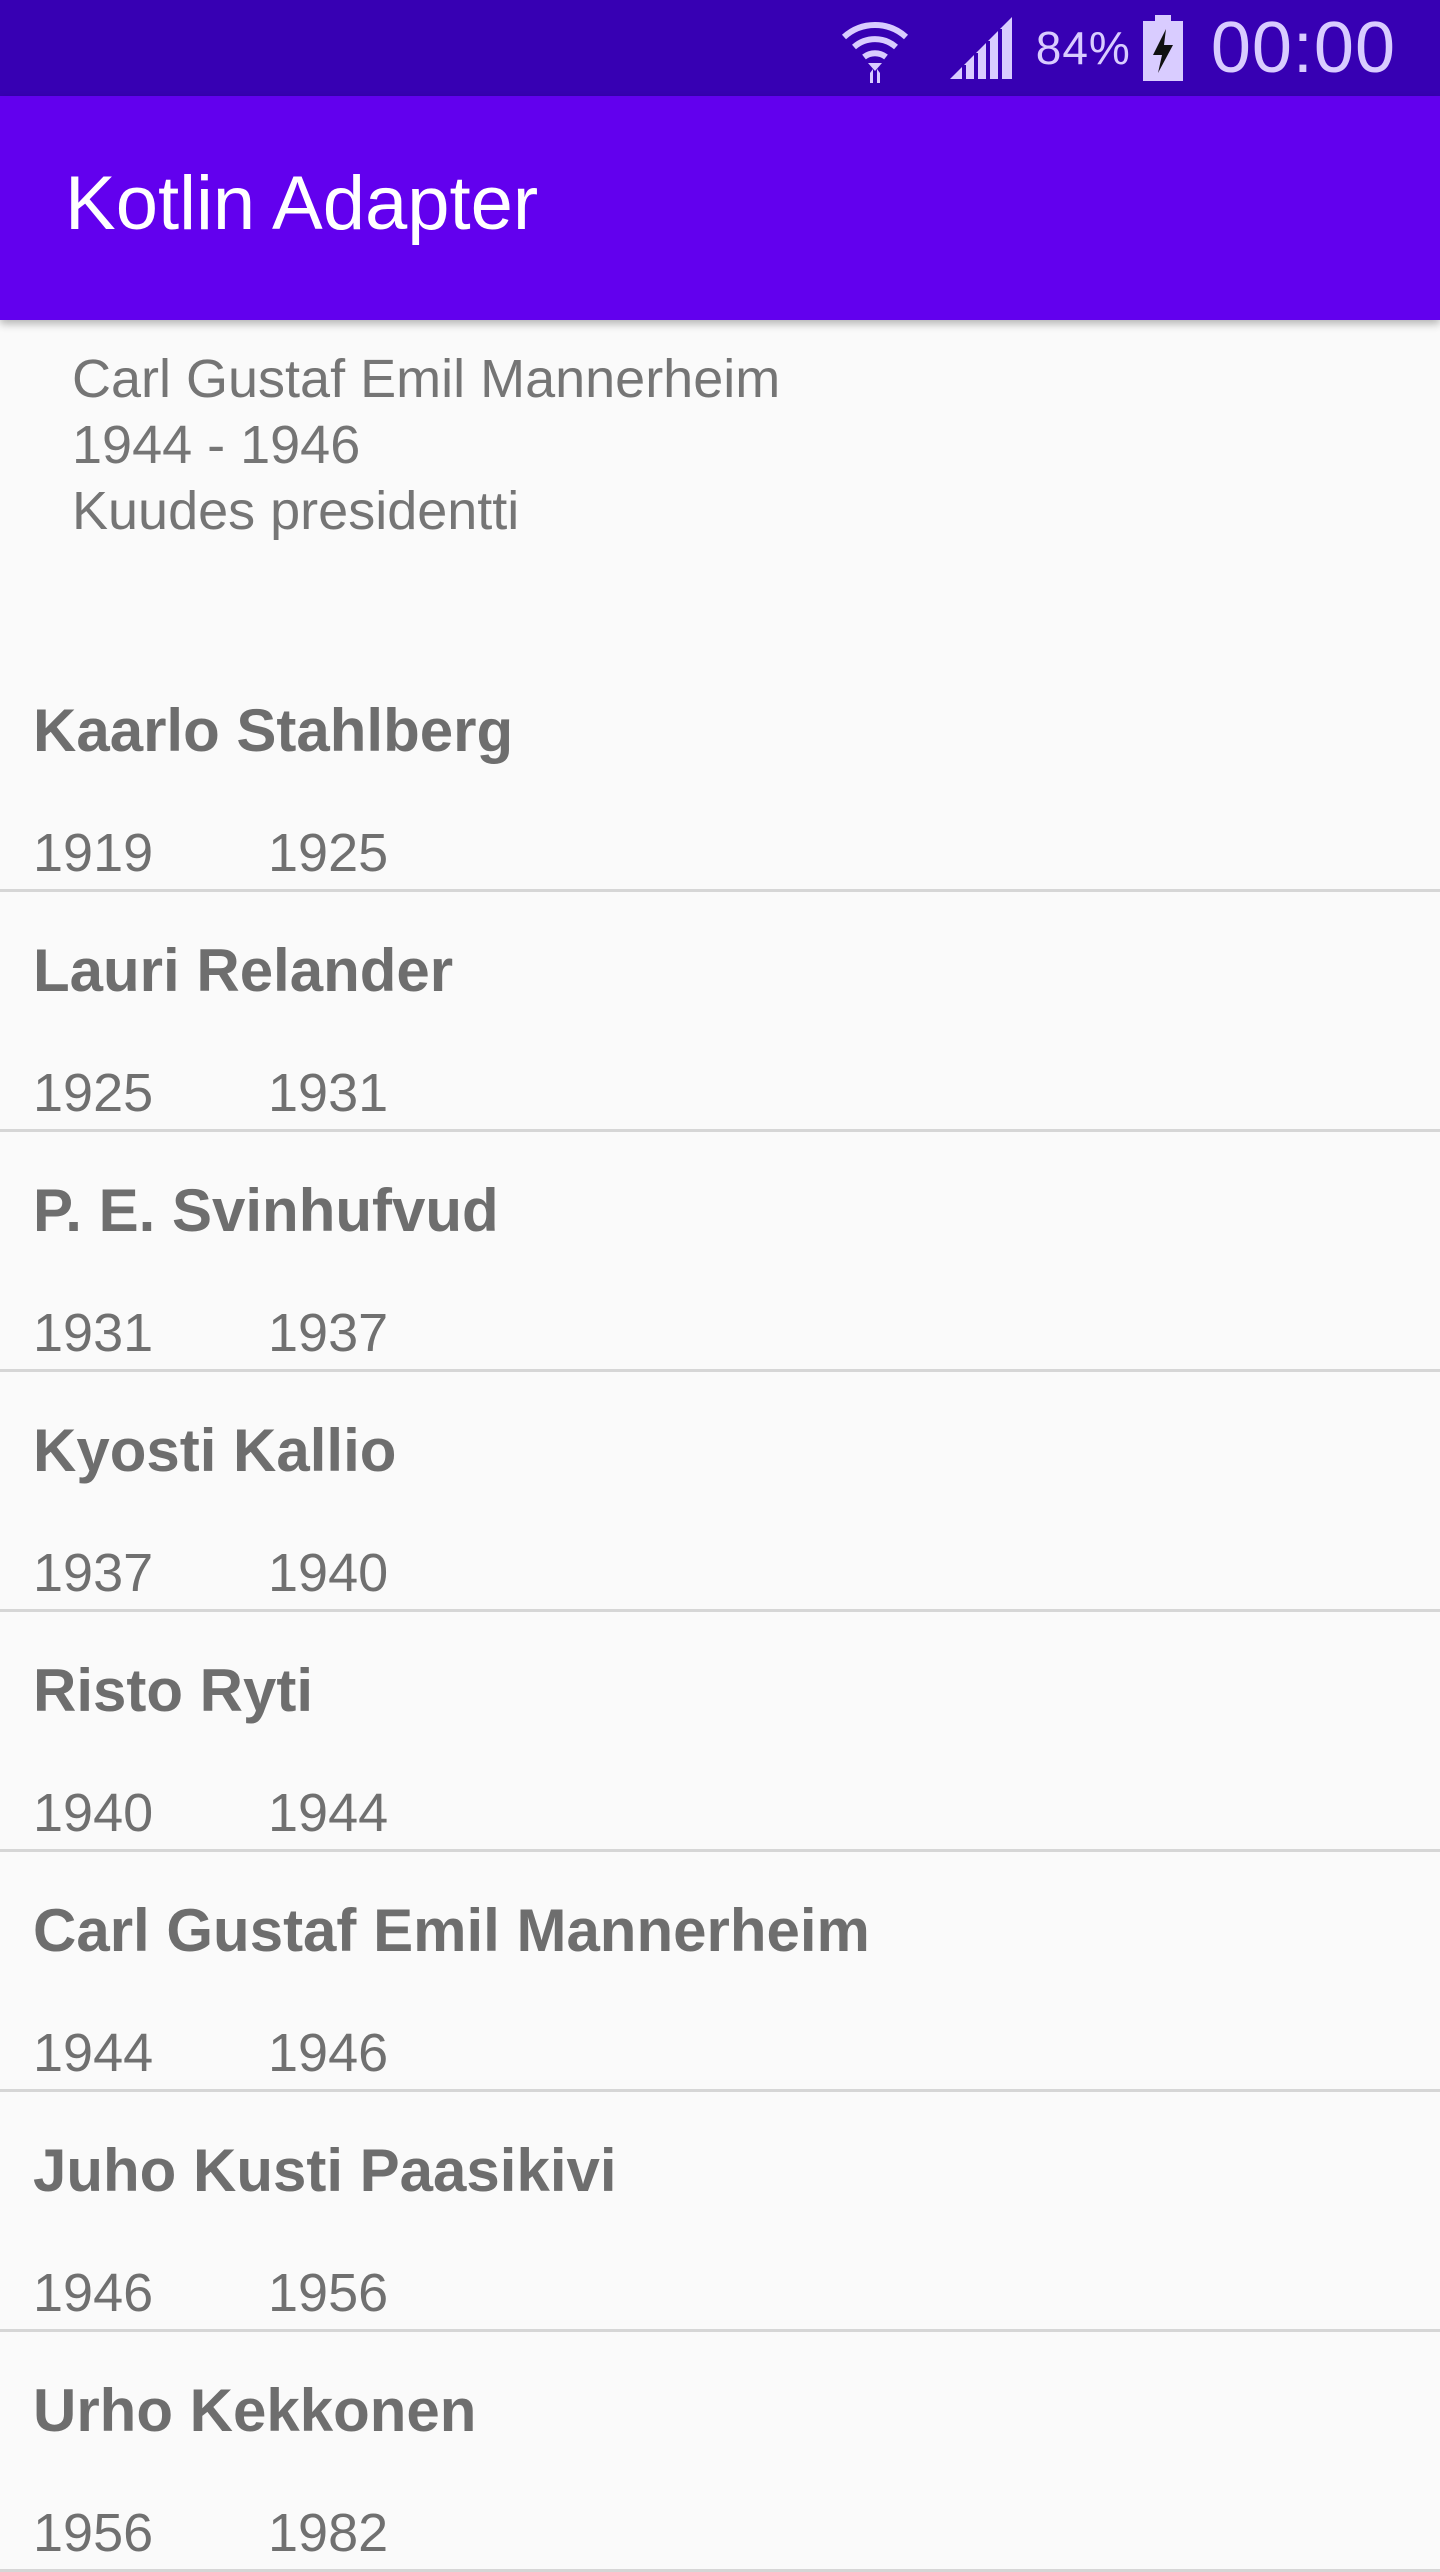 This screenshot has width=1440, height=2572. Describe the element at coordinates (93, 1333) in the screenshot. I see `term-start: 1931` at that location.